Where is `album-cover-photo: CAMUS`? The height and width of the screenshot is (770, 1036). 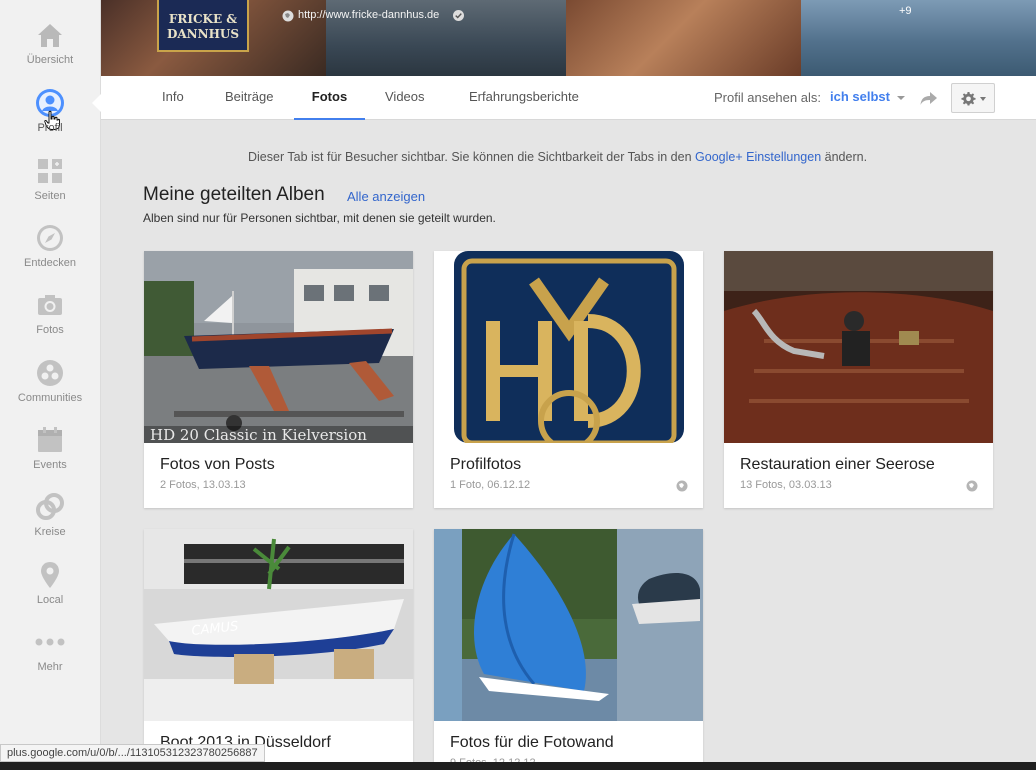
album-cover-photo: CAMUS is located at coordinates (278, 625).